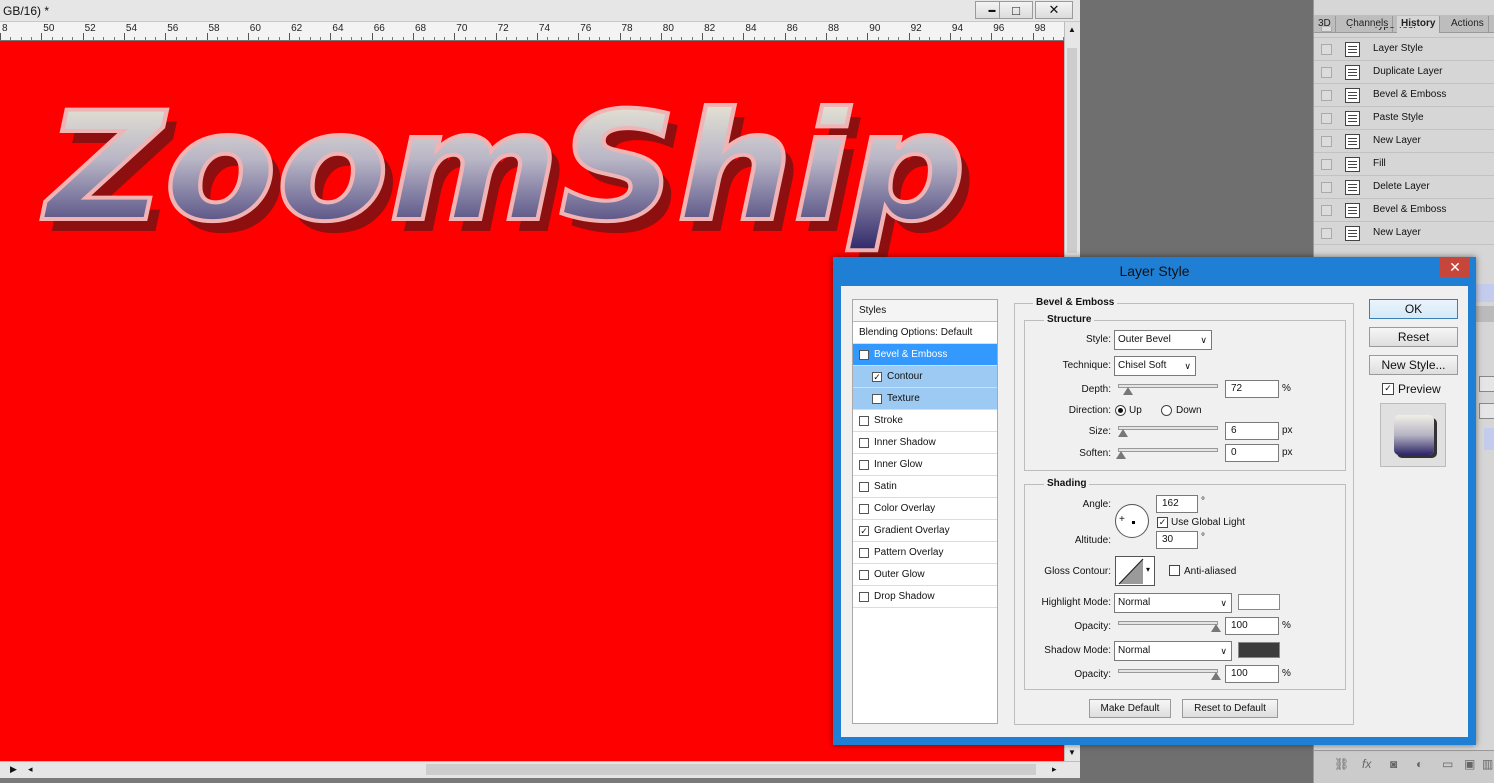 The width and height of the screenshot is (1494, 783). What do you see at coordinates (925, 421) in the screenshot?
I see `style-item: Stroke` at bounding box center [925, 421].